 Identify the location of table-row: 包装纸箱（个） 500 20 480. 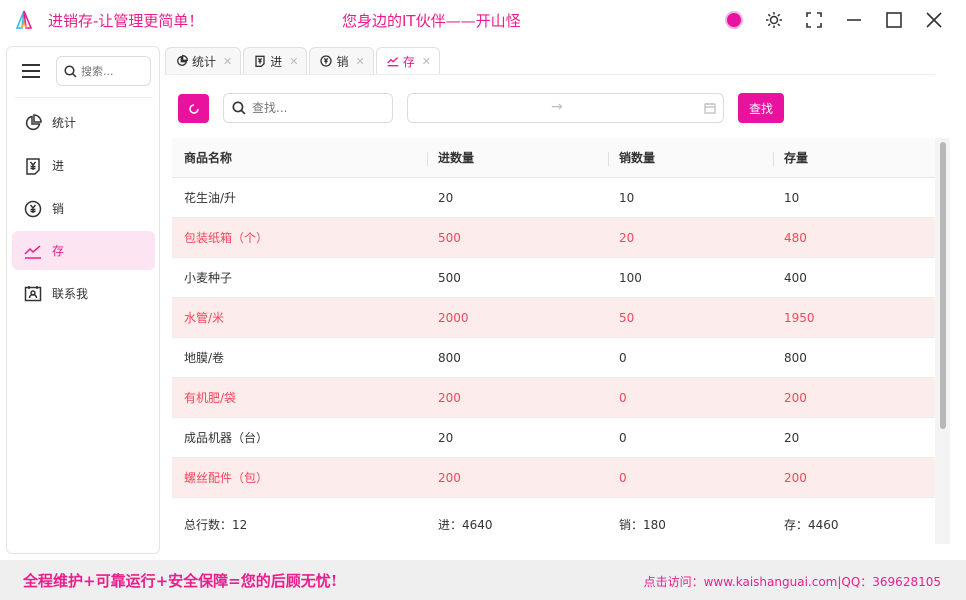
(561, 238).